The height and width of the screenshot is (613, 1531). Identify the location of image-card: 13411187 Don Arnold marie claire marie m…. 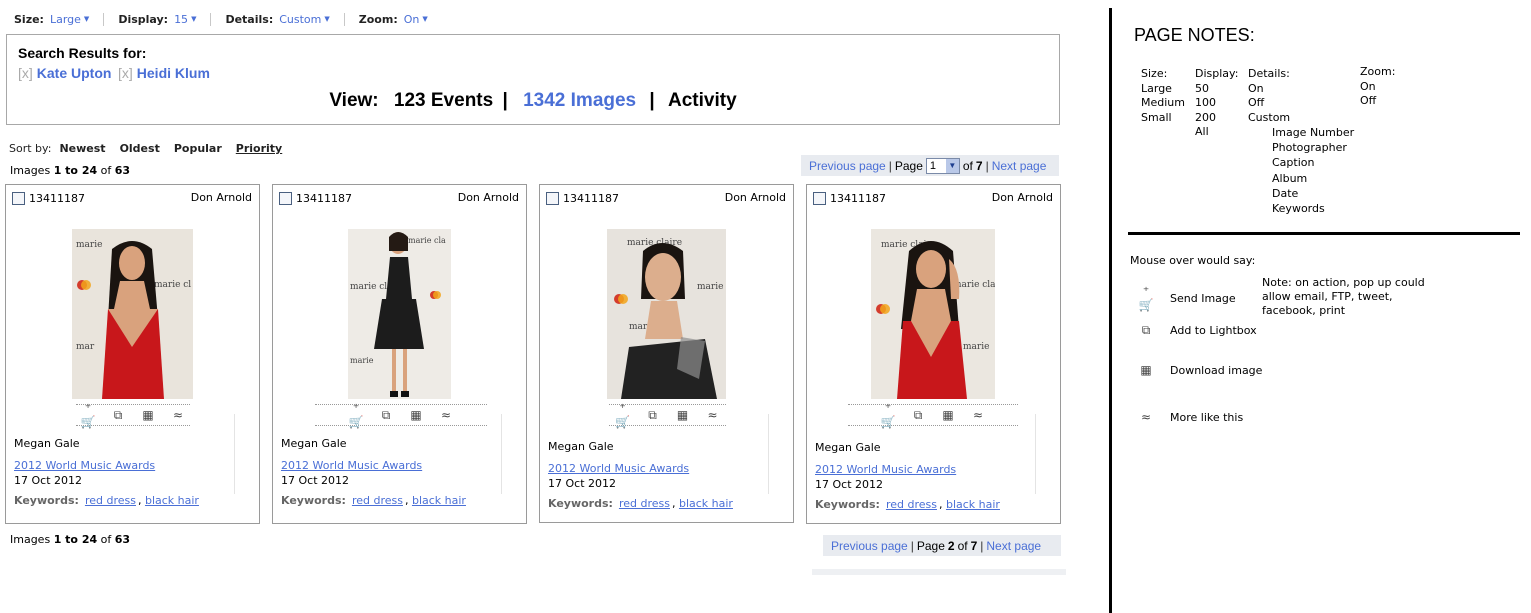
(666, 353).